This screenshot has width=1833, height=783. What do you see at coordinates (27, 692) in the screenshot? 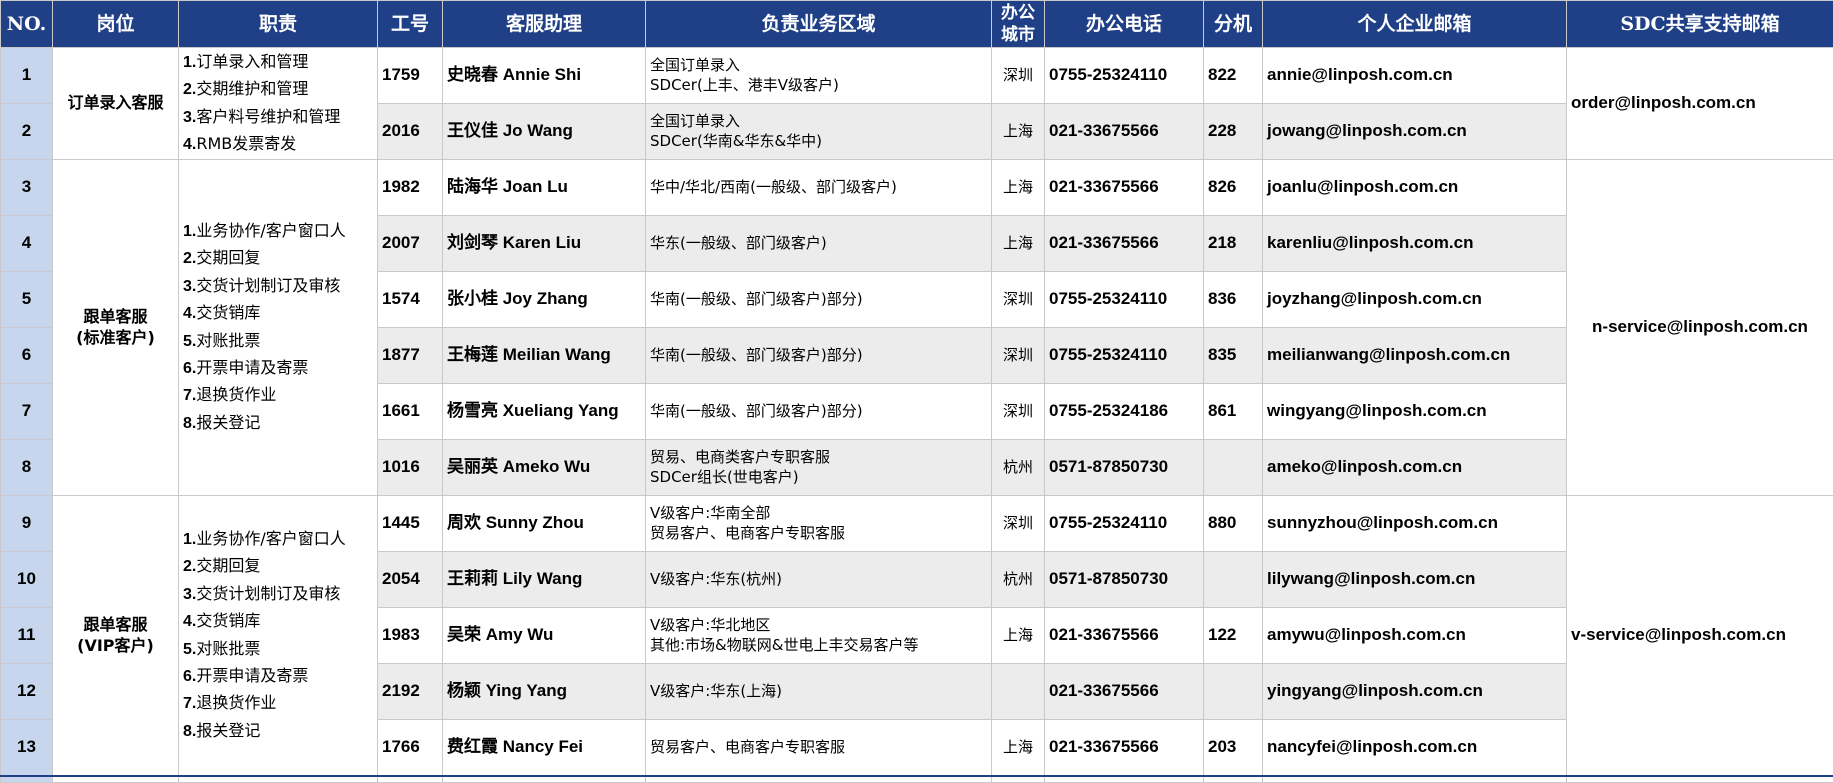
I see `row-number-cell: 12` at bounding box center [27, 692].